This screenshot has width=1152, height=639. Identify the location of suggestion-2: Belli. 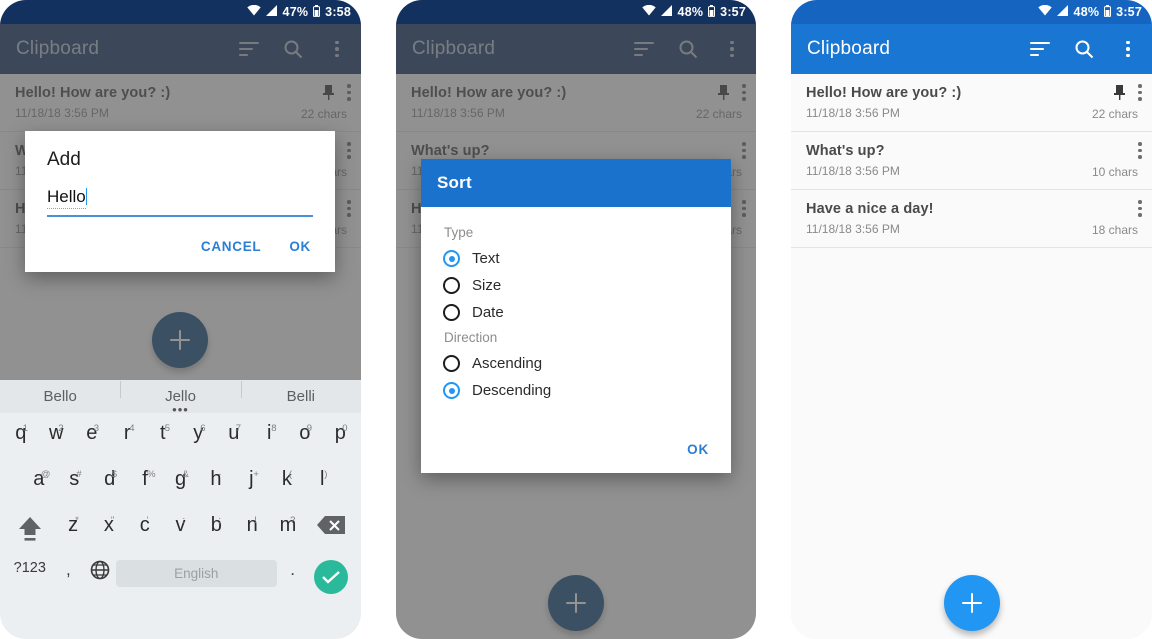
(300, 393).